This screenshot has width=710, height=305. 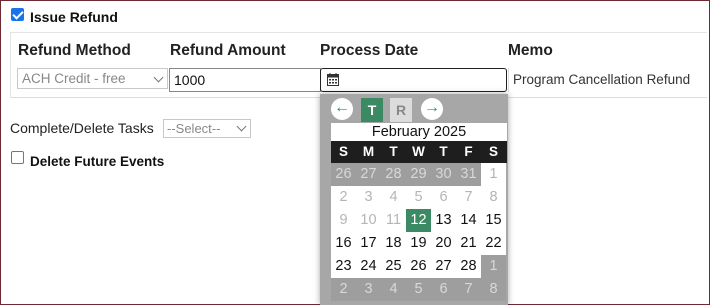 What do you see at coordinates (393, 243) in the screenshot?
I see `day-cell: 18` at bounding box center [393, 243].